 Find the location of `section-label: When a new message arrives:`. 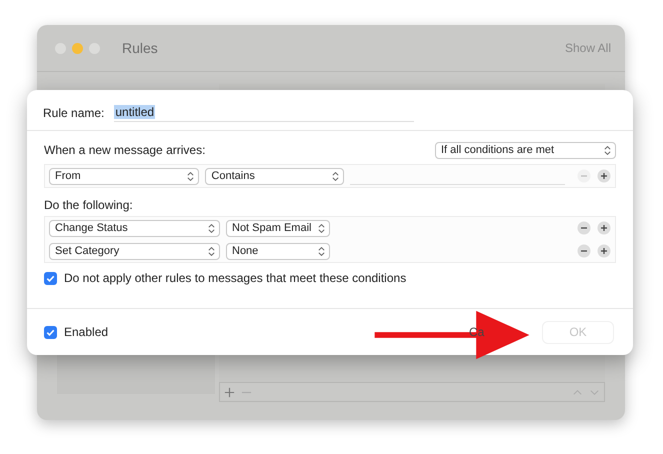

section-label: When a new message arrives: is located at coordinates (125, 150).